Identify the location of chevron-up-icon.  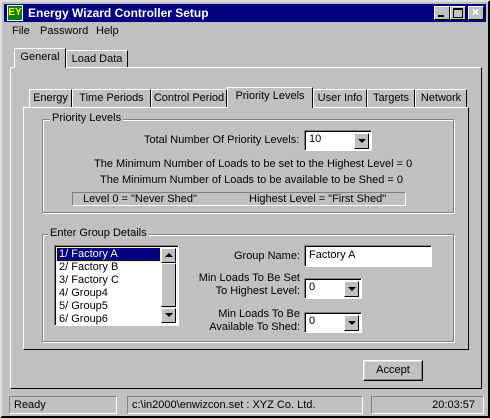
(169, 255).